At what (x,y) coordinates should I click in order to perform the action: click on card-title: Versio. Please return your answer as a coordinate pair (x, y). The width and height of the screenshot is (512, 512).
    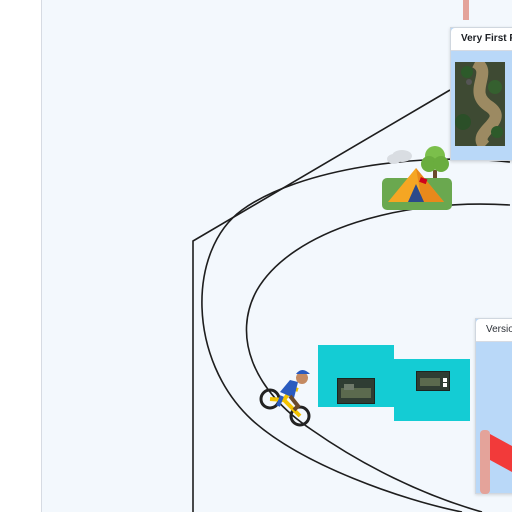
    Looking at the image, I should click on (499, 329).